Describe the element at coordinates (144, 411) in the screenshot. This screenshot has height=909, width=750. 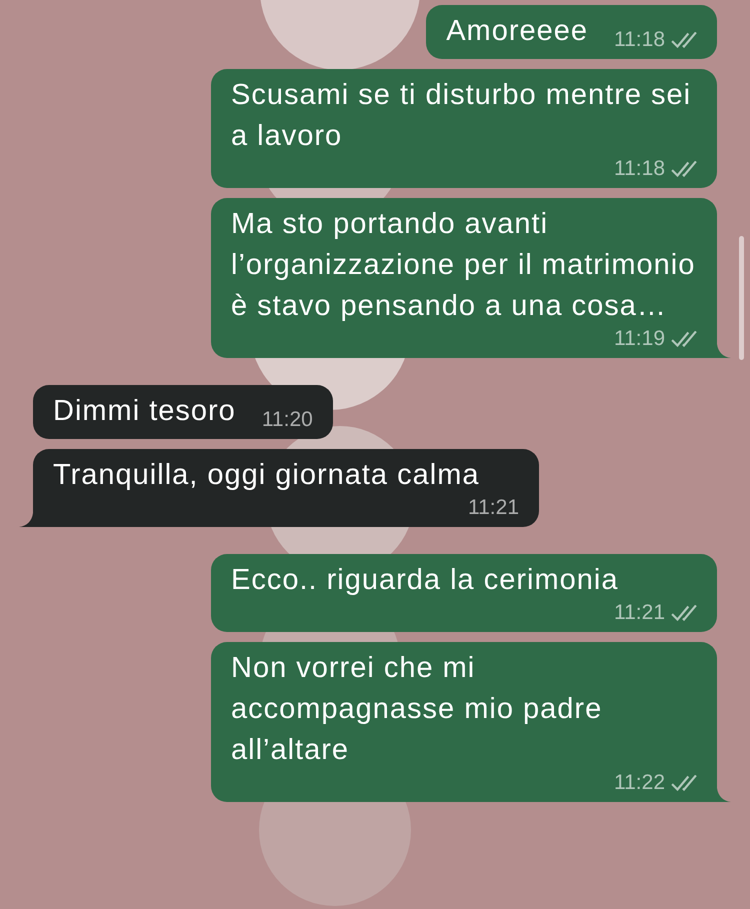
I see `message-text: Dimmi tesoro` at that location.